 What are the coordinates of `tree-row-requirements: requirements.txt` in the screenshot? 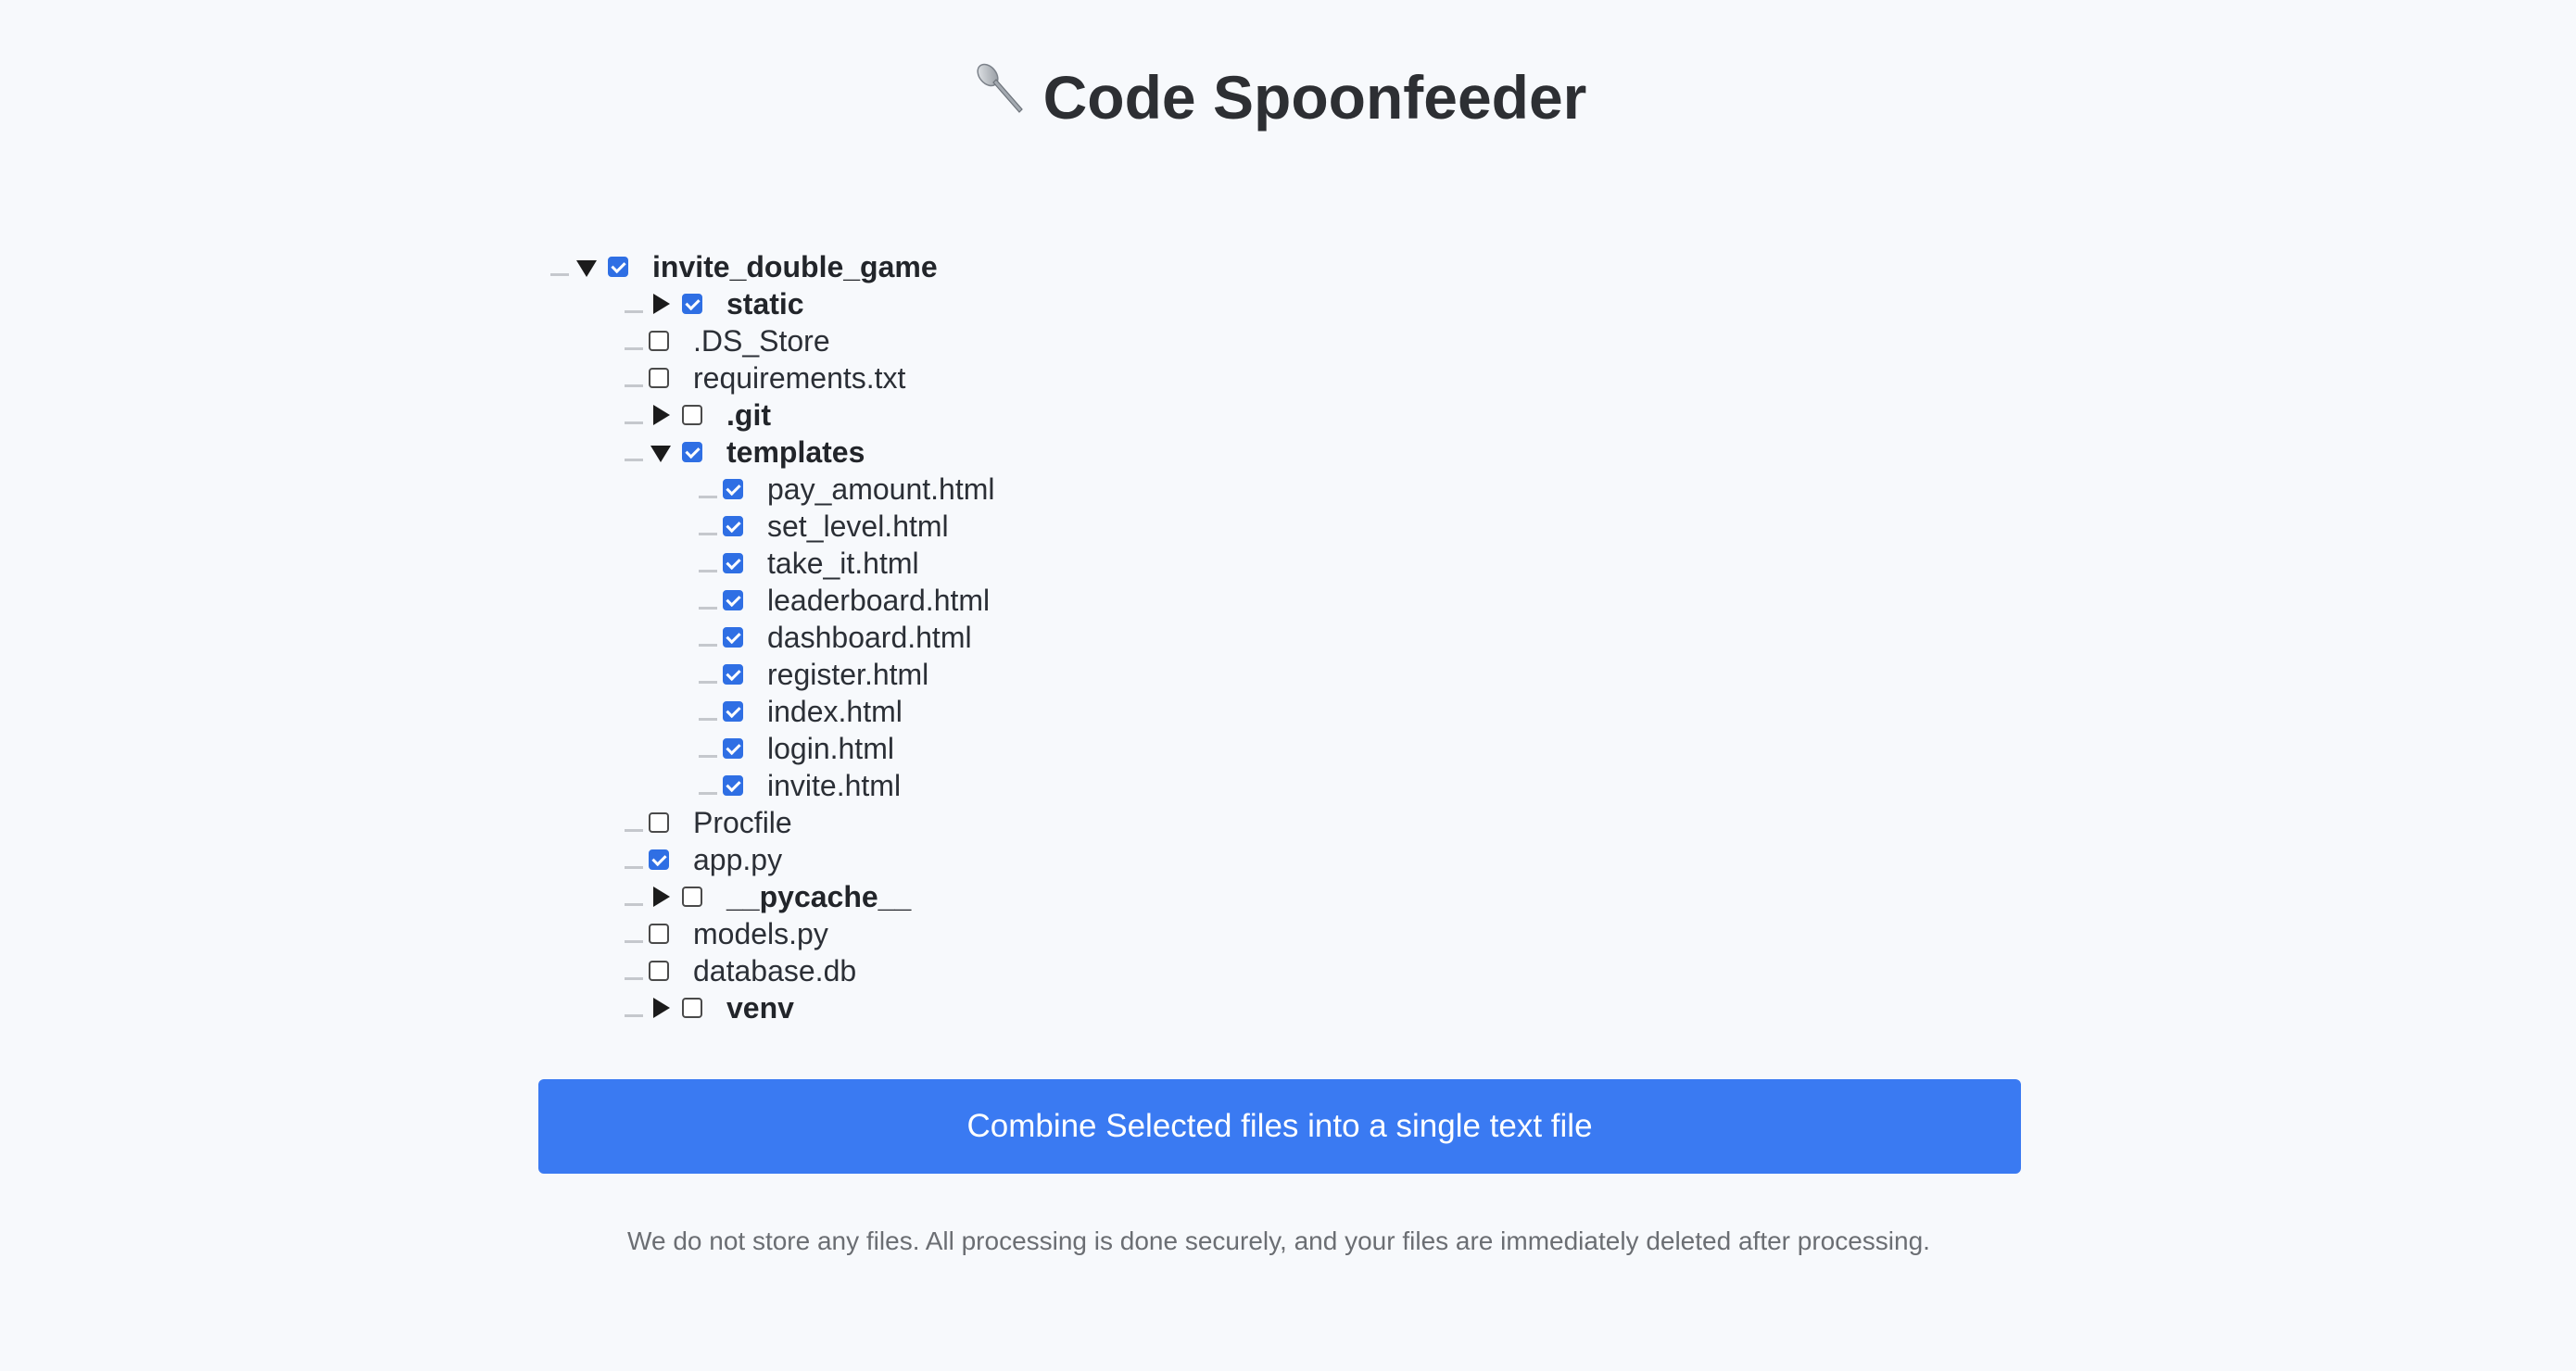 It's located at (809, 377).